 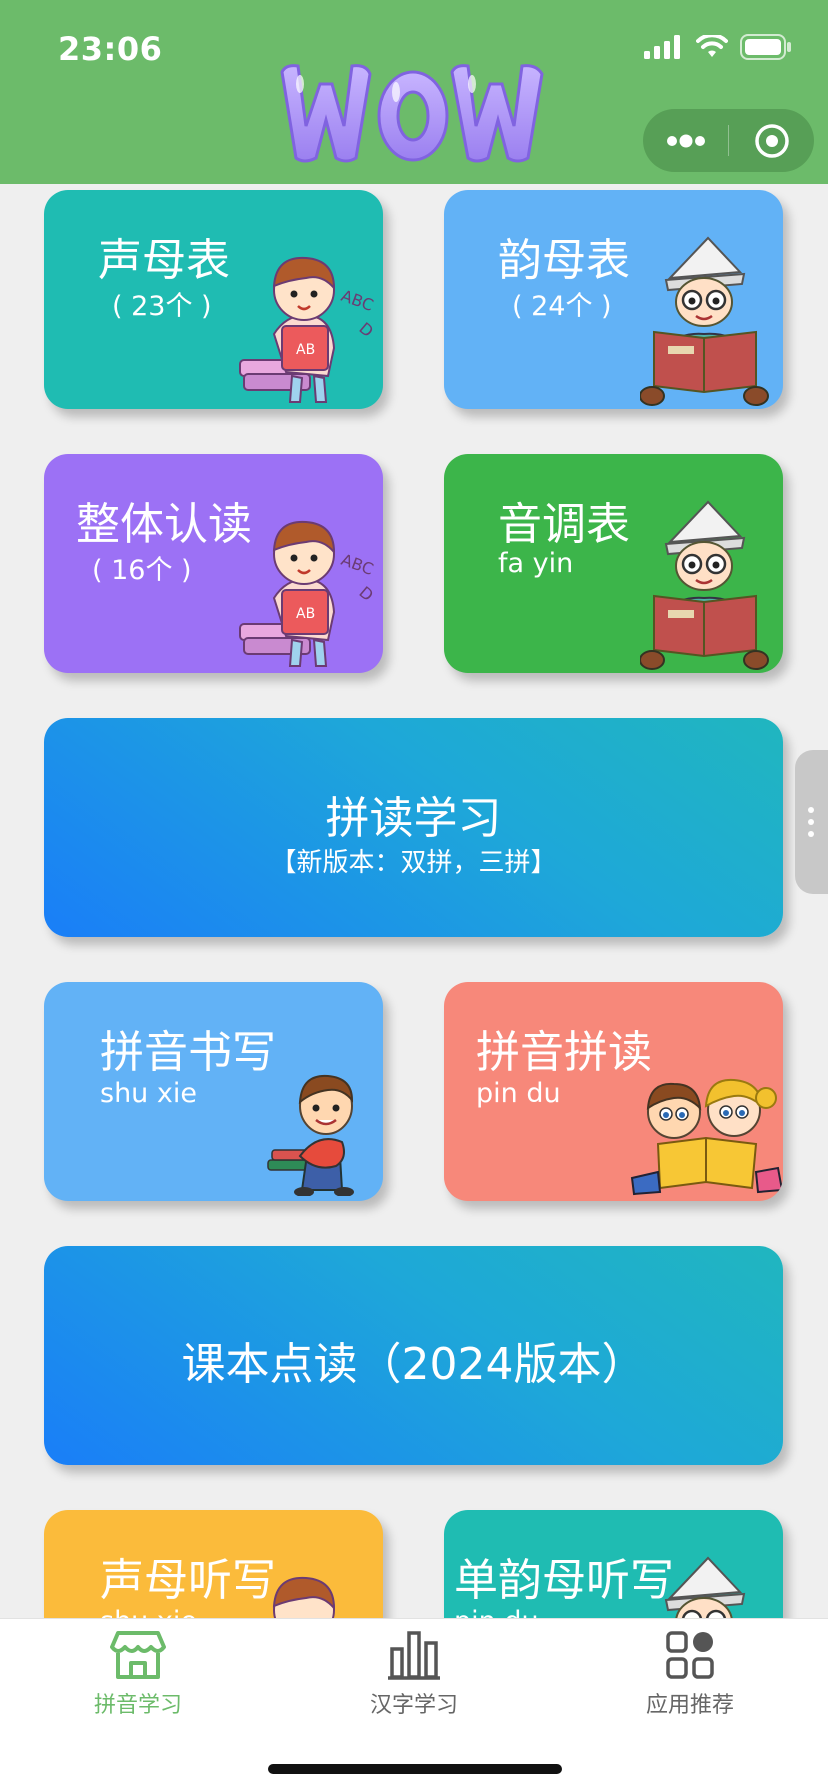 What do you see at coordinates (564, 260) in the screenshot?
I see `card-title: 韵母表` at bounding box center [564, 260].